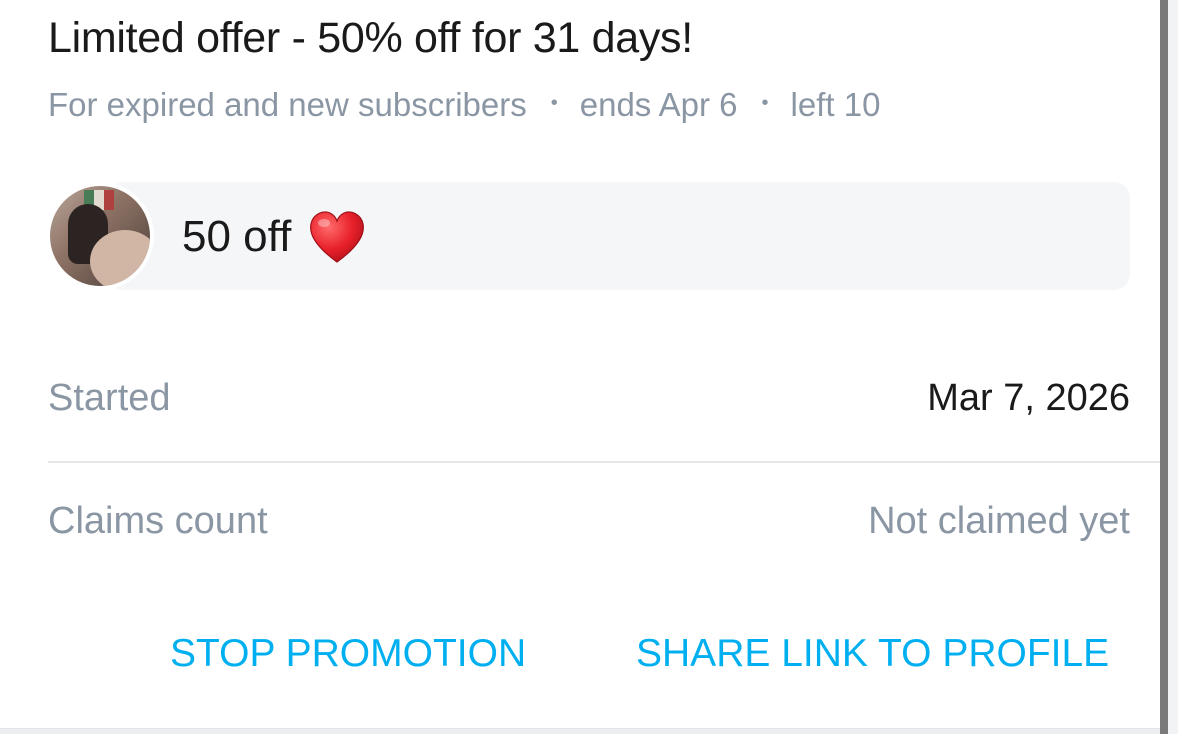 The image size is (1178, 734). I want to click on message-label: 50 off, so click(237, 236).